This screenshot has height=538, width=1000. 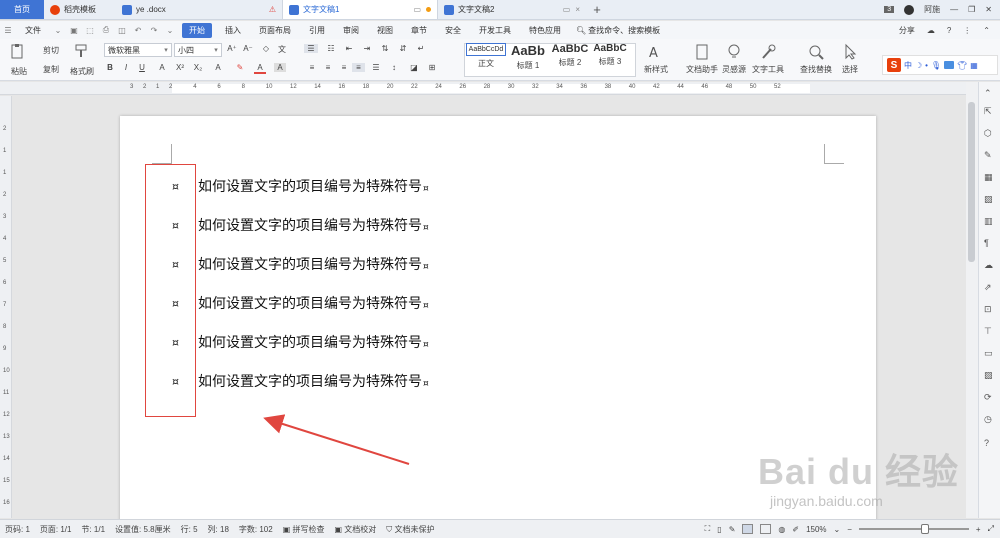 I want to click on eye-protect-icon: ✎, so click(x=732, y=529).